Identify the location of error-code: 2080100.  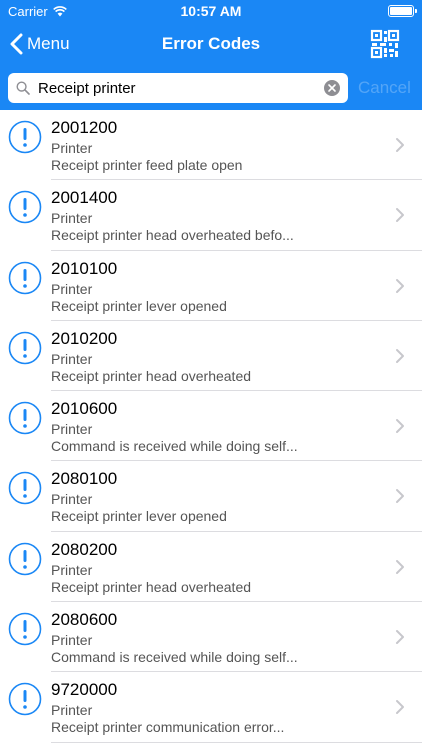
(84, 479).